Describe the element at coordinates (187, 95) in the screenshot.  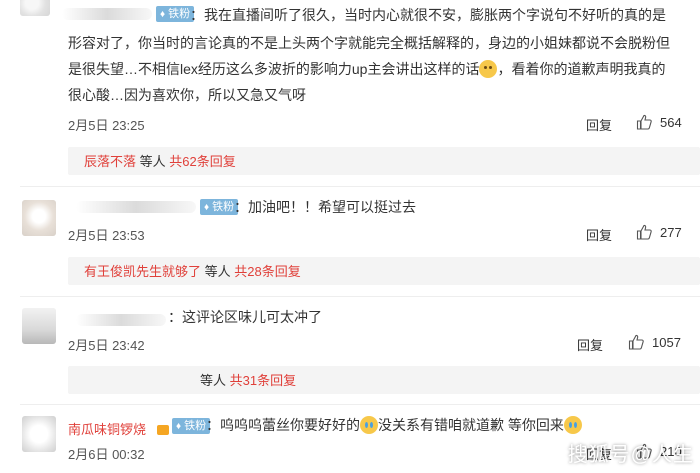
I see `comment-text: 很心酸…因为喜欢你，所以又急又气呀` at that location.